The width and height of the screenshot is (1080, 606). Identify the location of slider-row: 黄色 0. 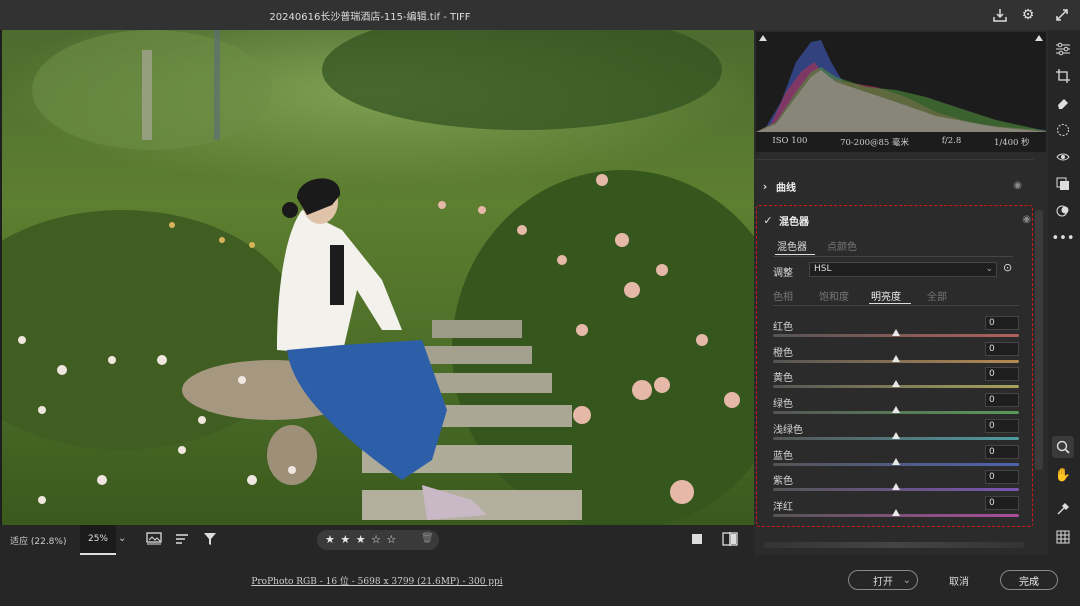
(896, 381).